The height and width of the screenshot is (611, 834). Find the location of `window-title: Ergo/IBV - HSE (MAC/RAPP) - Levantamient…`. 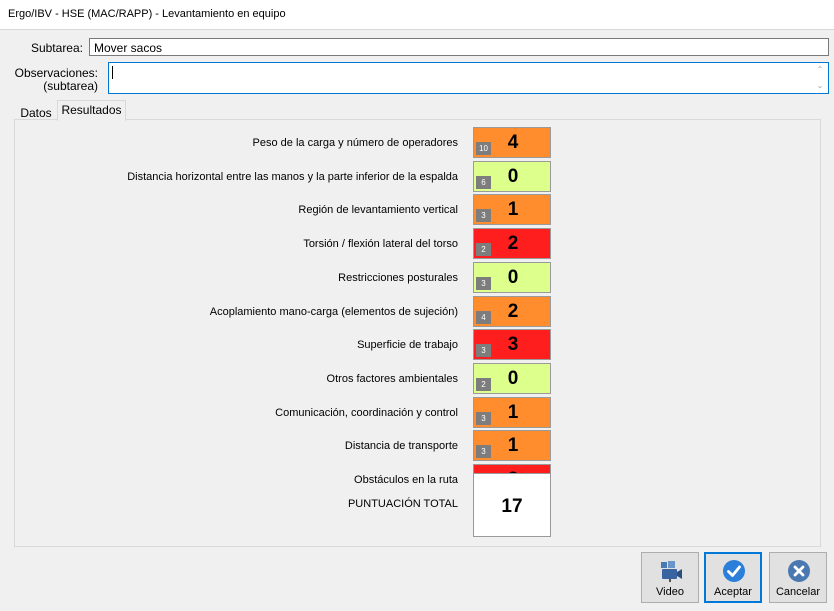

window-title: Ergo/IBV - HSE (MAC/RAPP) - Levantamient… is located at coordinates (147, 14).